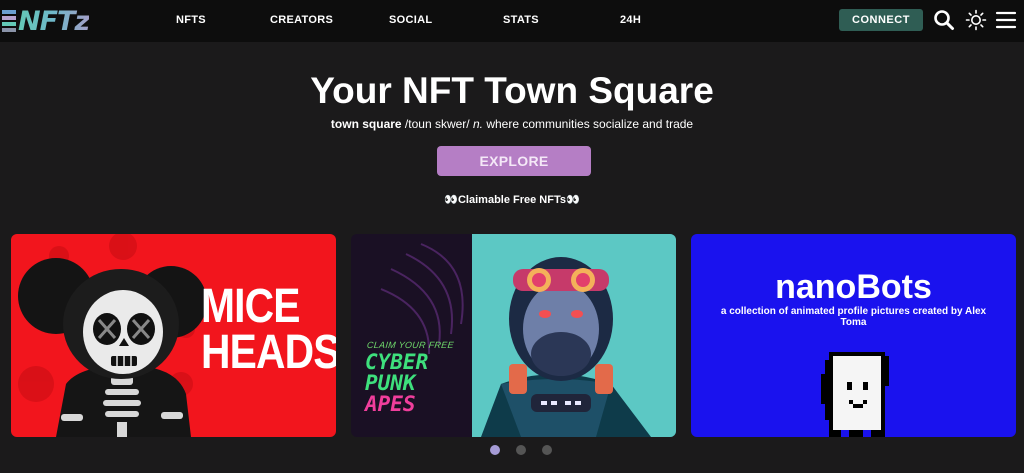 This screenshot has width=1024, height=473. I want to click on logo-text: NFTz, so click(54, 21).